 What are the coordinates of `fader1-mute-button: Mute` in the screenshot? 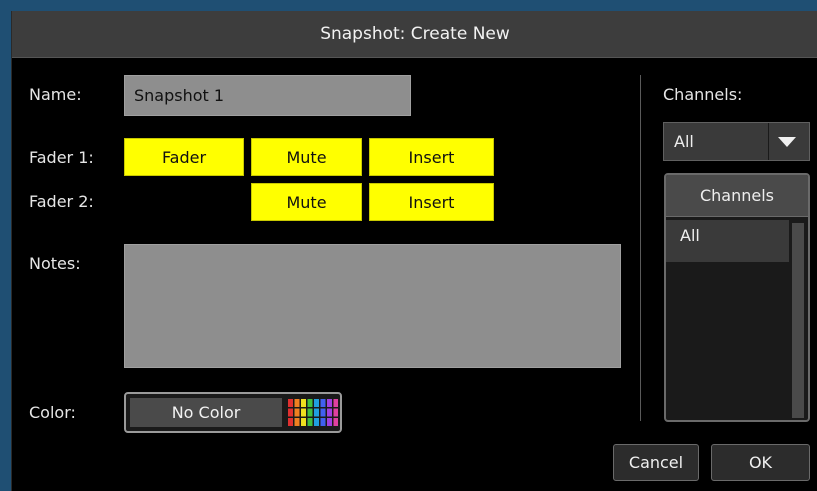 It's located at (306, 157).